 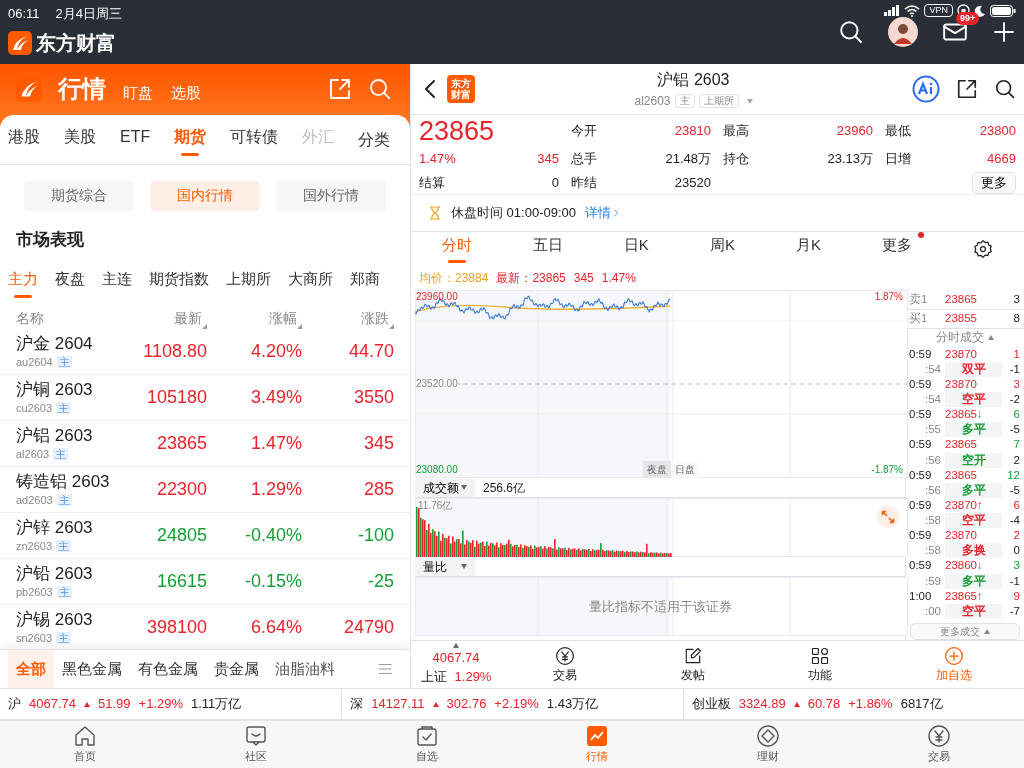 What do you see at coordinates (513, 213) in the screenshot?
I see `market-break-notice: 休盘时间 01:00-09:00` at bounding box center [513, 213].